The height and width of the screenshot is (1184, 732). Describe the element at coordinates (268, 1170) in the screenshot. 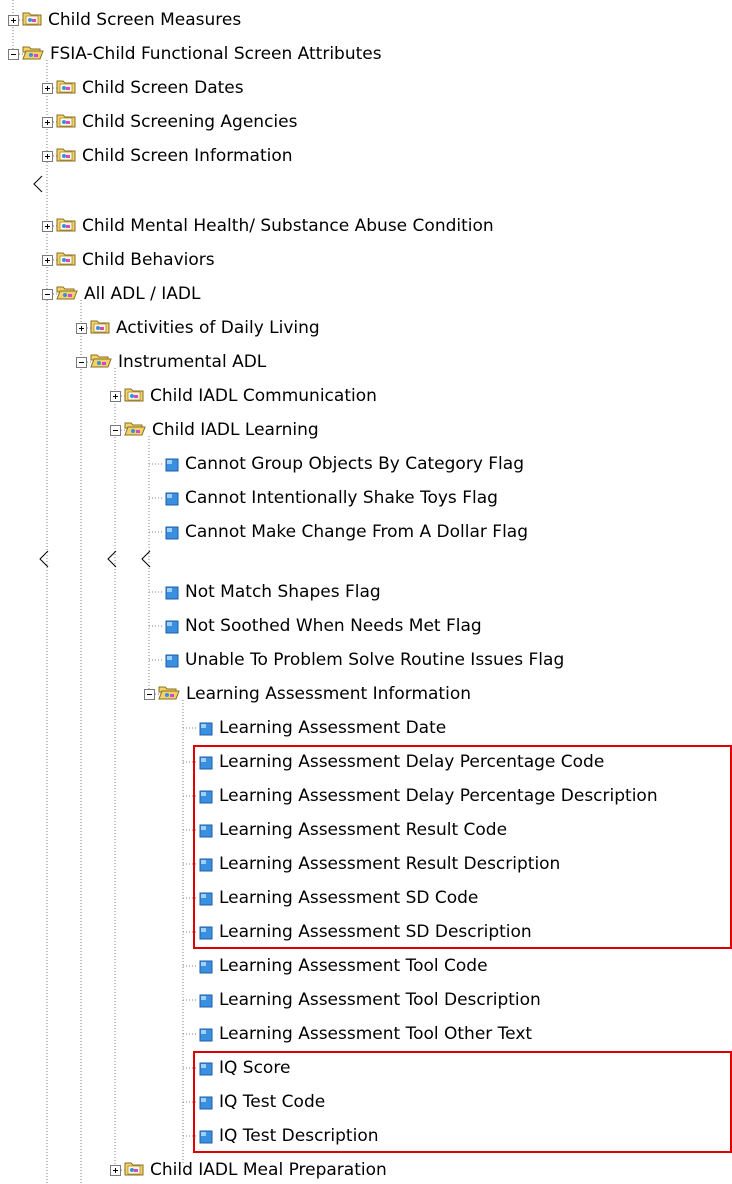

I see `tree-node-label: Child IADL Meal Preparation` at that location.